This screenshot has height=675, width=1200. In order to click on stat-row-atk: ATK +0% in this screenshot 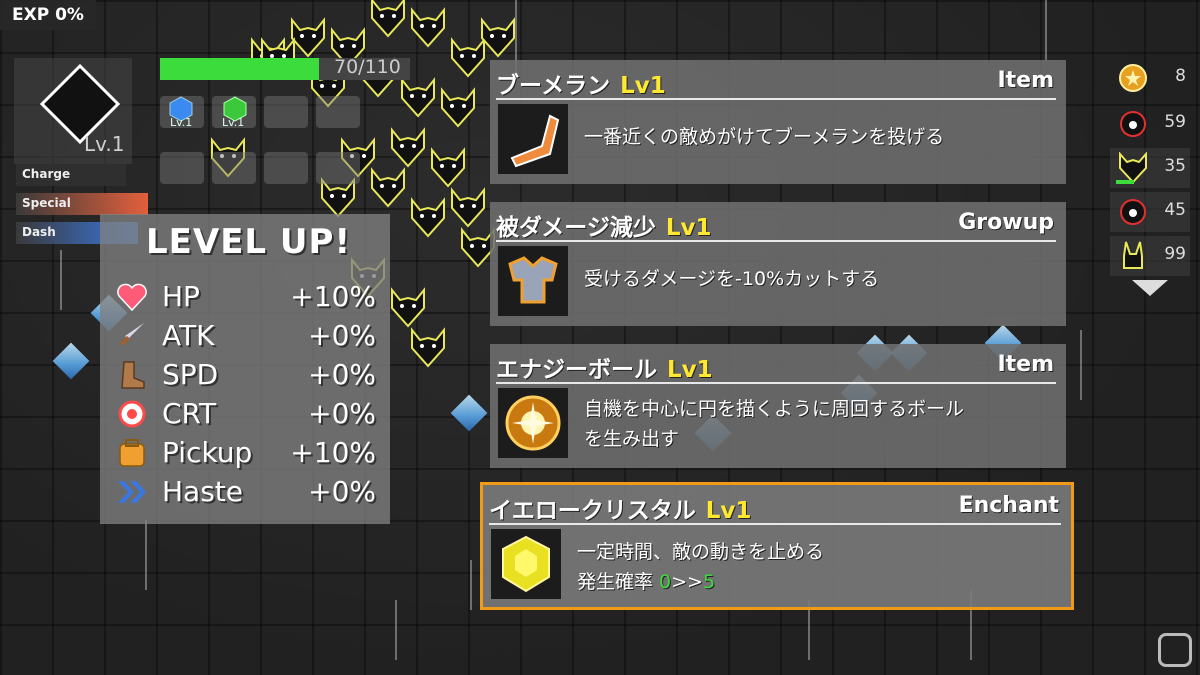, I will do `click(246, 336)`.